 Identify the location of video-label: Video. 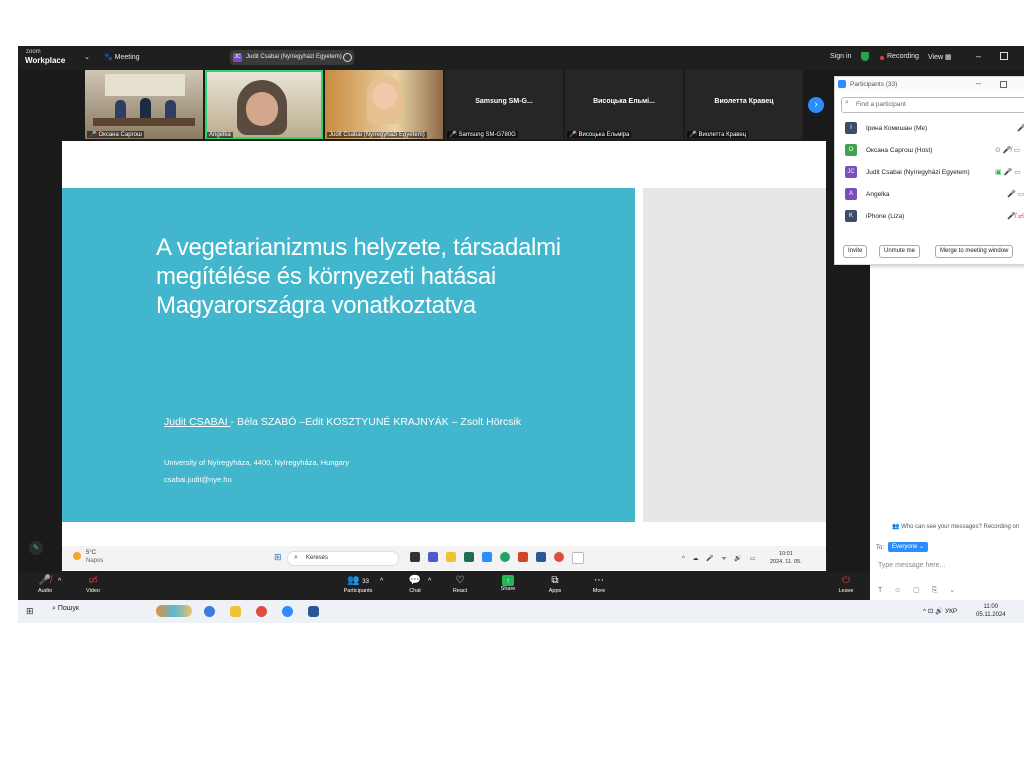
(93, 591).